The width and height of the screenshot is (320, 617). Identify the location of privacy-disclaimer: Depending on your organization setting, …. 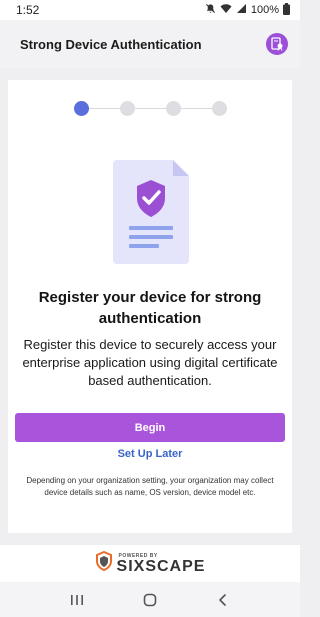
(150, 486).